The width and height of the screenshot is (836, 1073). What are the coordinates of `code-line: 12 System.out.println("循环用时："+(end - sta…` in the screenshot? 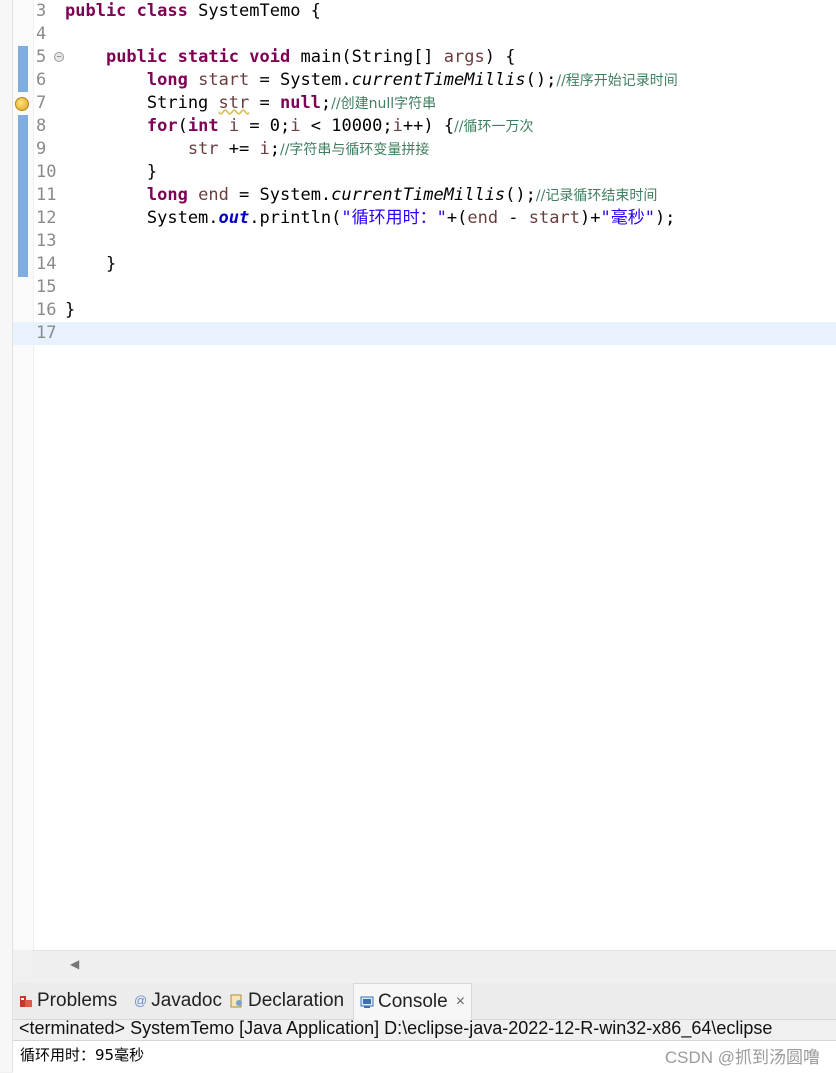 It's located at (424, 218).